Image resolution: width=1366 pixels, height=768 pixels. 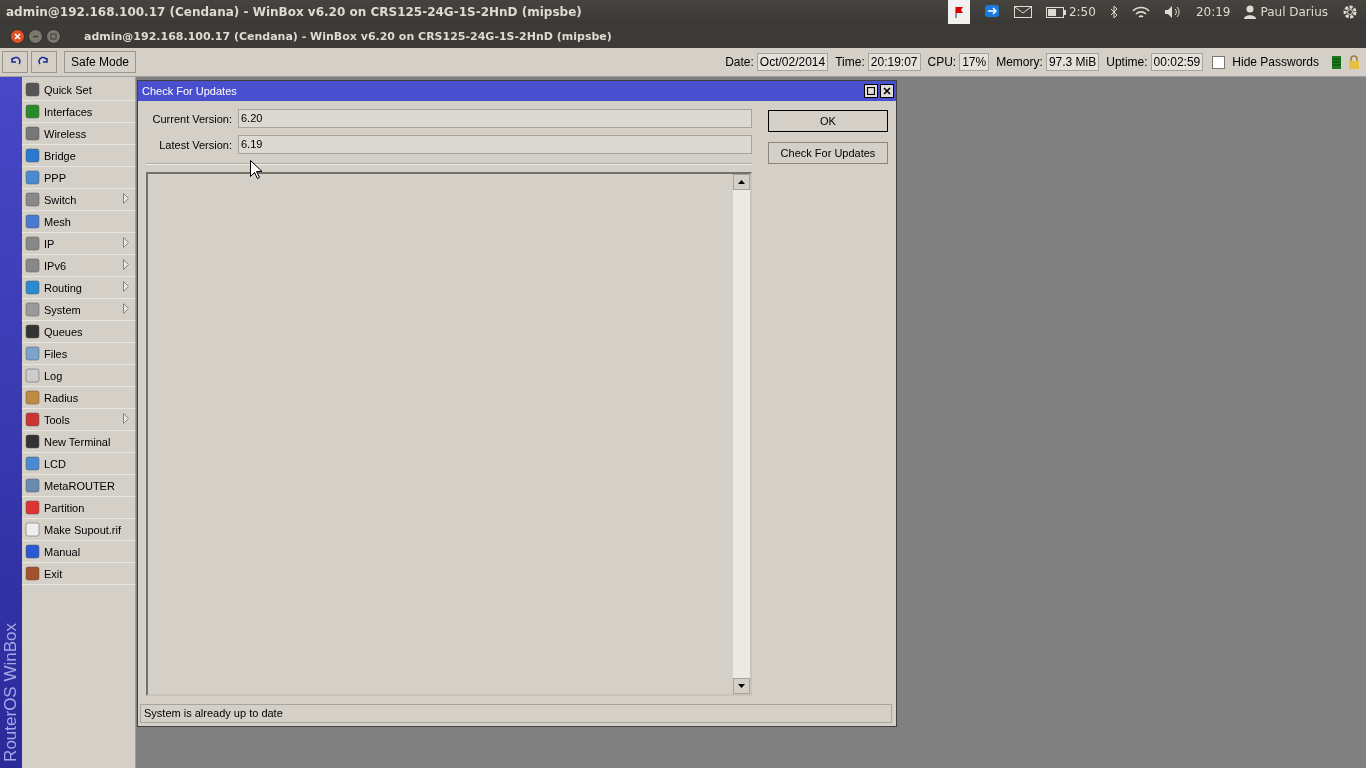 What do you see at coordinates (78, 574) in the screenshot?
I see `menu-item: Exit` at bounding box center [78, 574].